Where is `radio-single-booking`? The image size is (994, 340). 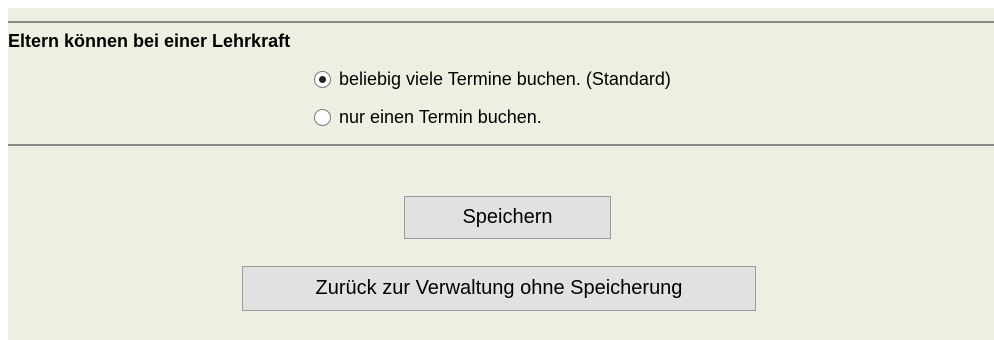 radio-single-booking is located at coordinates (322, 117).